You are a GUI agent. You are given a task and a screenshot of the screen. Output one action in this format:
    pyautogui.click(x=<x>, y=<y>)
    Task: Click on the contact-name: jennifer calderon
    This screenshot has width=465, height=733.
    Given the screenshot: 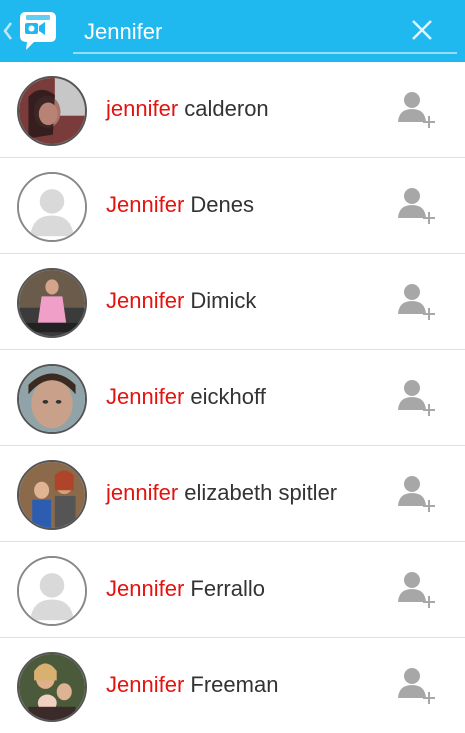 What is the action you would take?
    pyautogui.click(x=187, y=109)
    